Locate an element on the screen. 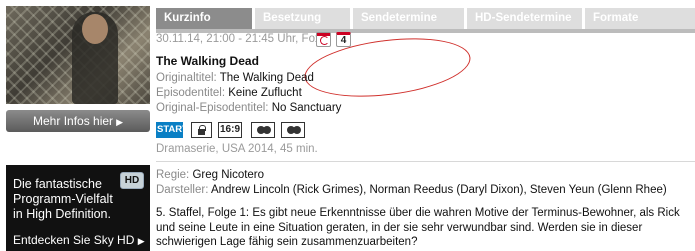  meta-value: Keine Zuflucht is located at coordinates (265, 93).